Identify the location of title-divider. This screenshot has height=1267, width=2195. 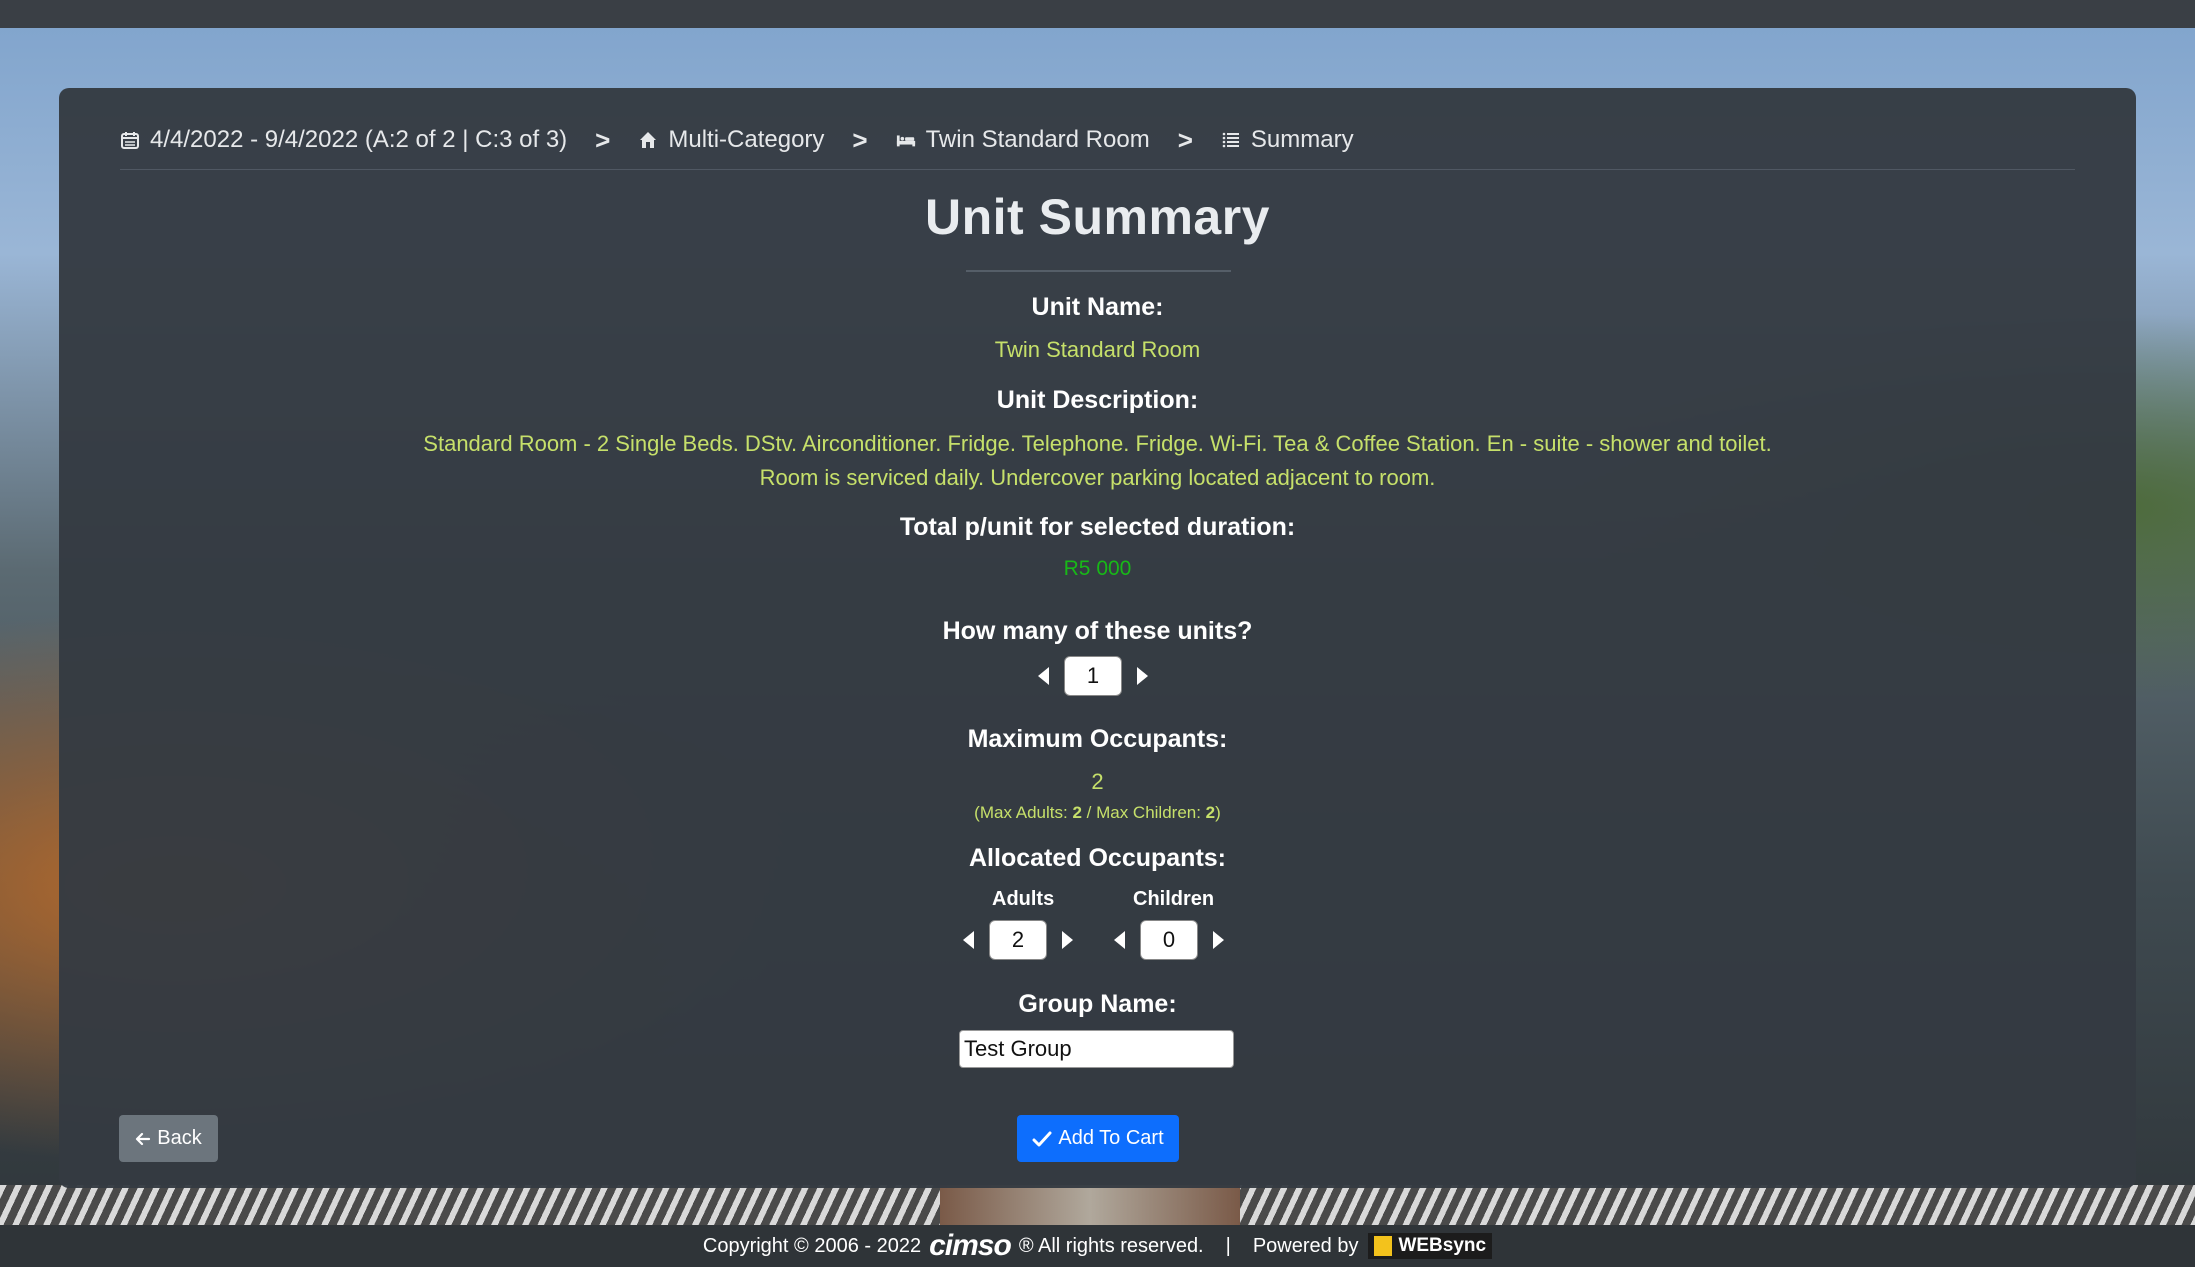
(1098, 271).